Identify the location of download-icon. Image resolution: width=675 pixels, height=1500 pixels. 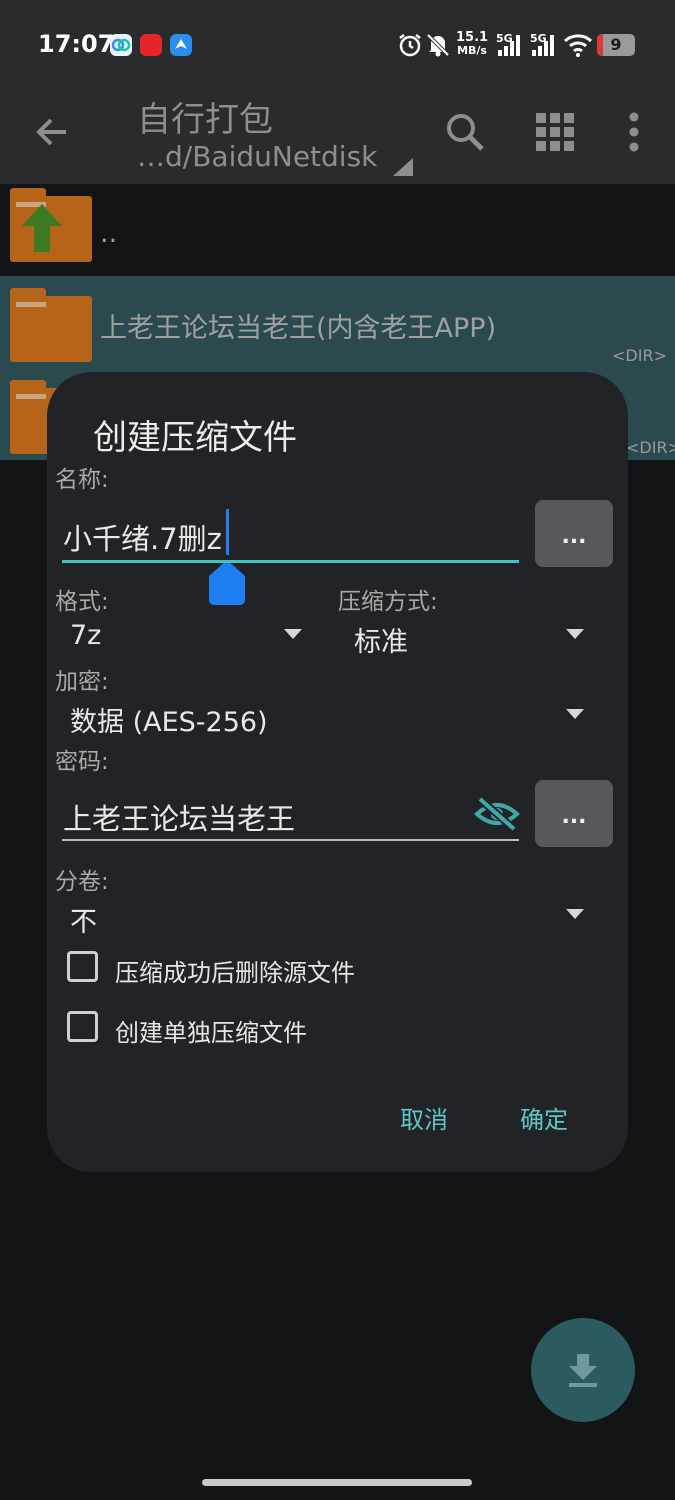
(583, 1370).